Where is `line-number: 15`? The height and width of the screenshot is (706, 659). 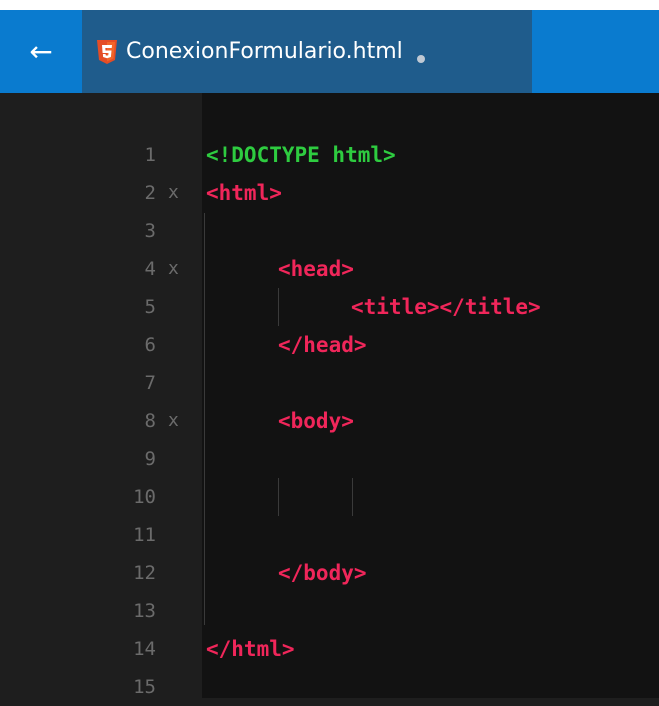 line-number: 15 is located at coordinates (144, 687).